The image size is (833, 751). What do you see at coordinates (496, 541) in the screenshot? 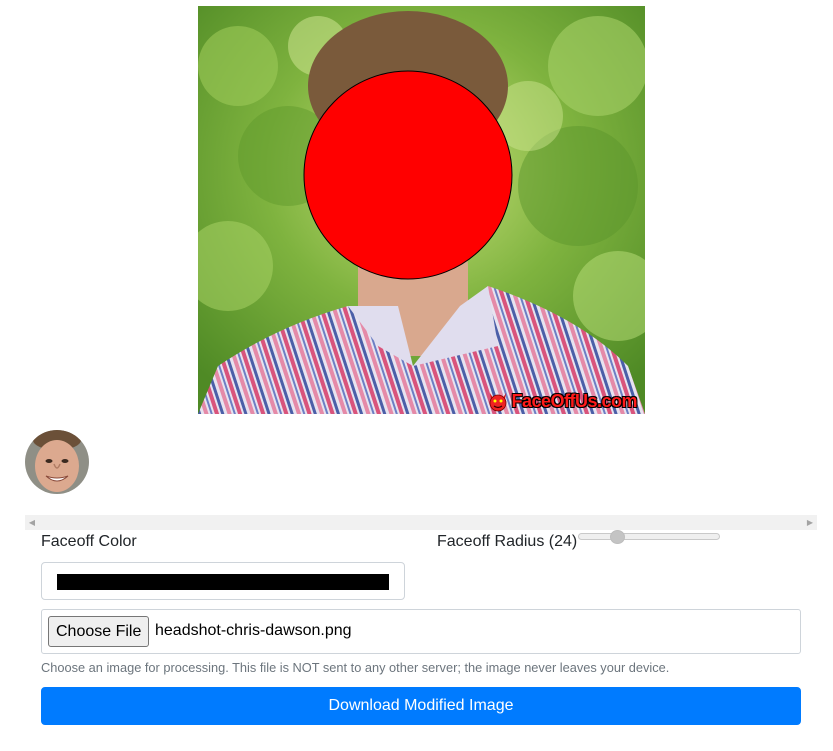
I see `radius-label-prefix: Faceoff Radius (` at bounding box center [496, 541].